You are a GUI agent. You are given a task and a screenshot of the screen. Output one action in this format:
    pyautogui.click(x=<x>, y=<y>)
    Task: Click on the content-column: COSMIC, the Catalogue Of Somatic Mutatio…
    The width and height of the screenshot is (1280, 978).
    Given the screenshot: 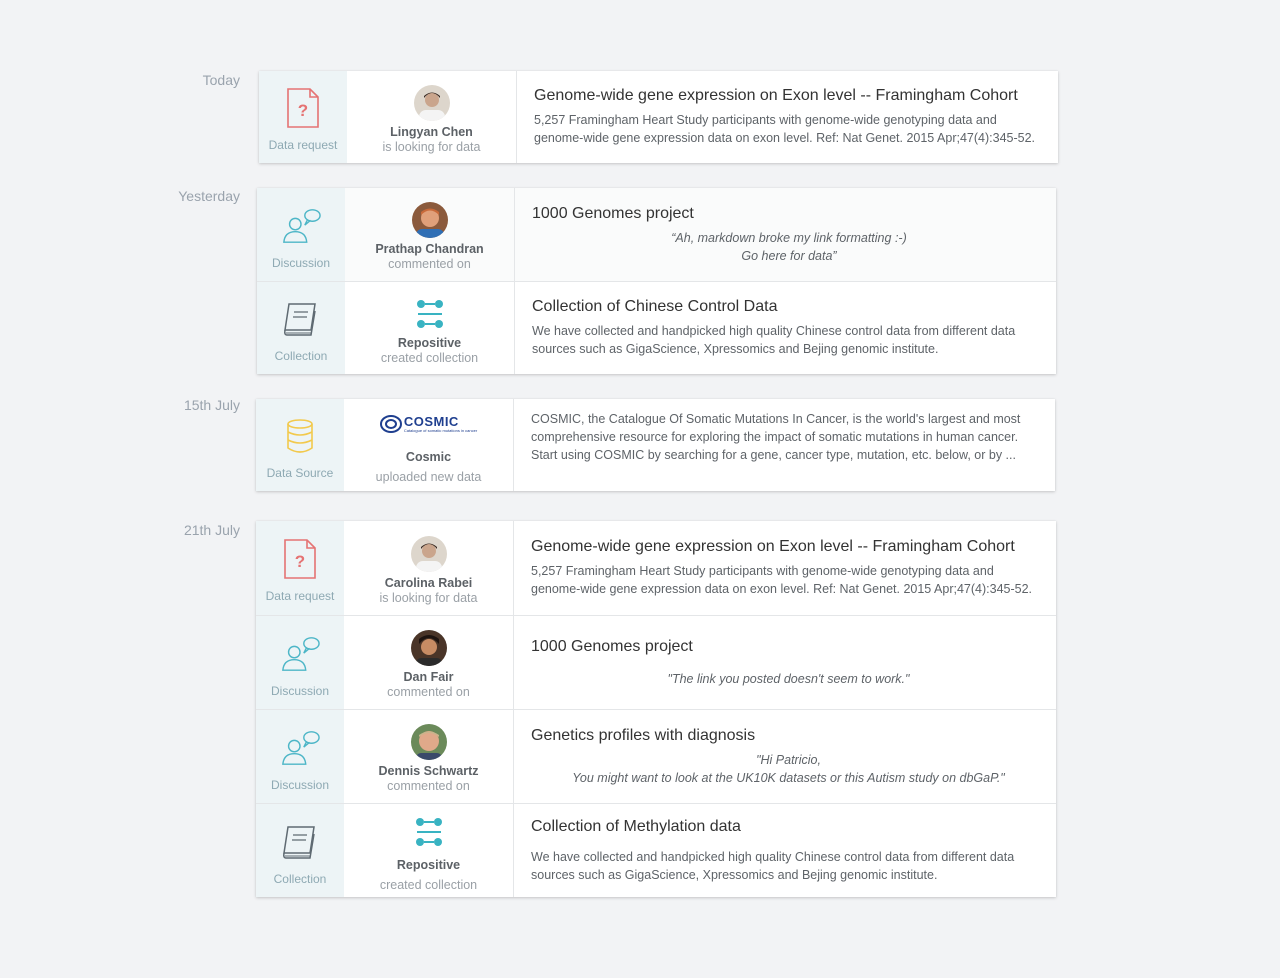 What is the action you would take?
    pyautogui.click(x=784, y=445)
    